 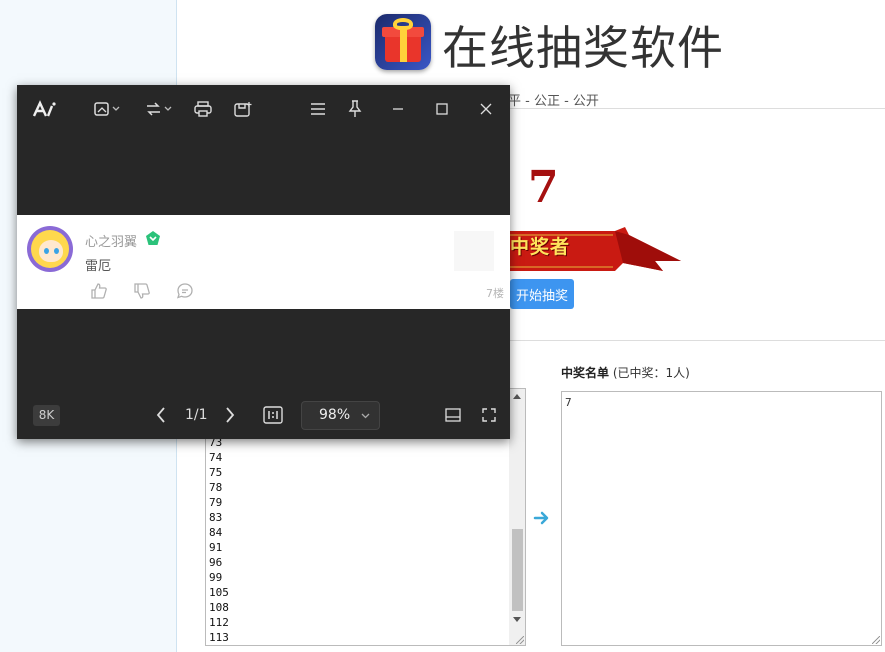 What do you see at coordinates (216, 562) in the screenshot?
I see `candidate-row: 96` at bounding box center [216, 562].